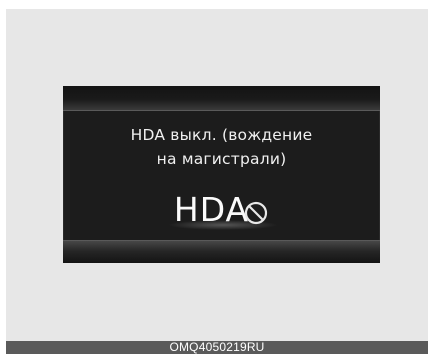 The image size is (434, 354). I want to click on hda-indicator: HDA, so click(221, 210).